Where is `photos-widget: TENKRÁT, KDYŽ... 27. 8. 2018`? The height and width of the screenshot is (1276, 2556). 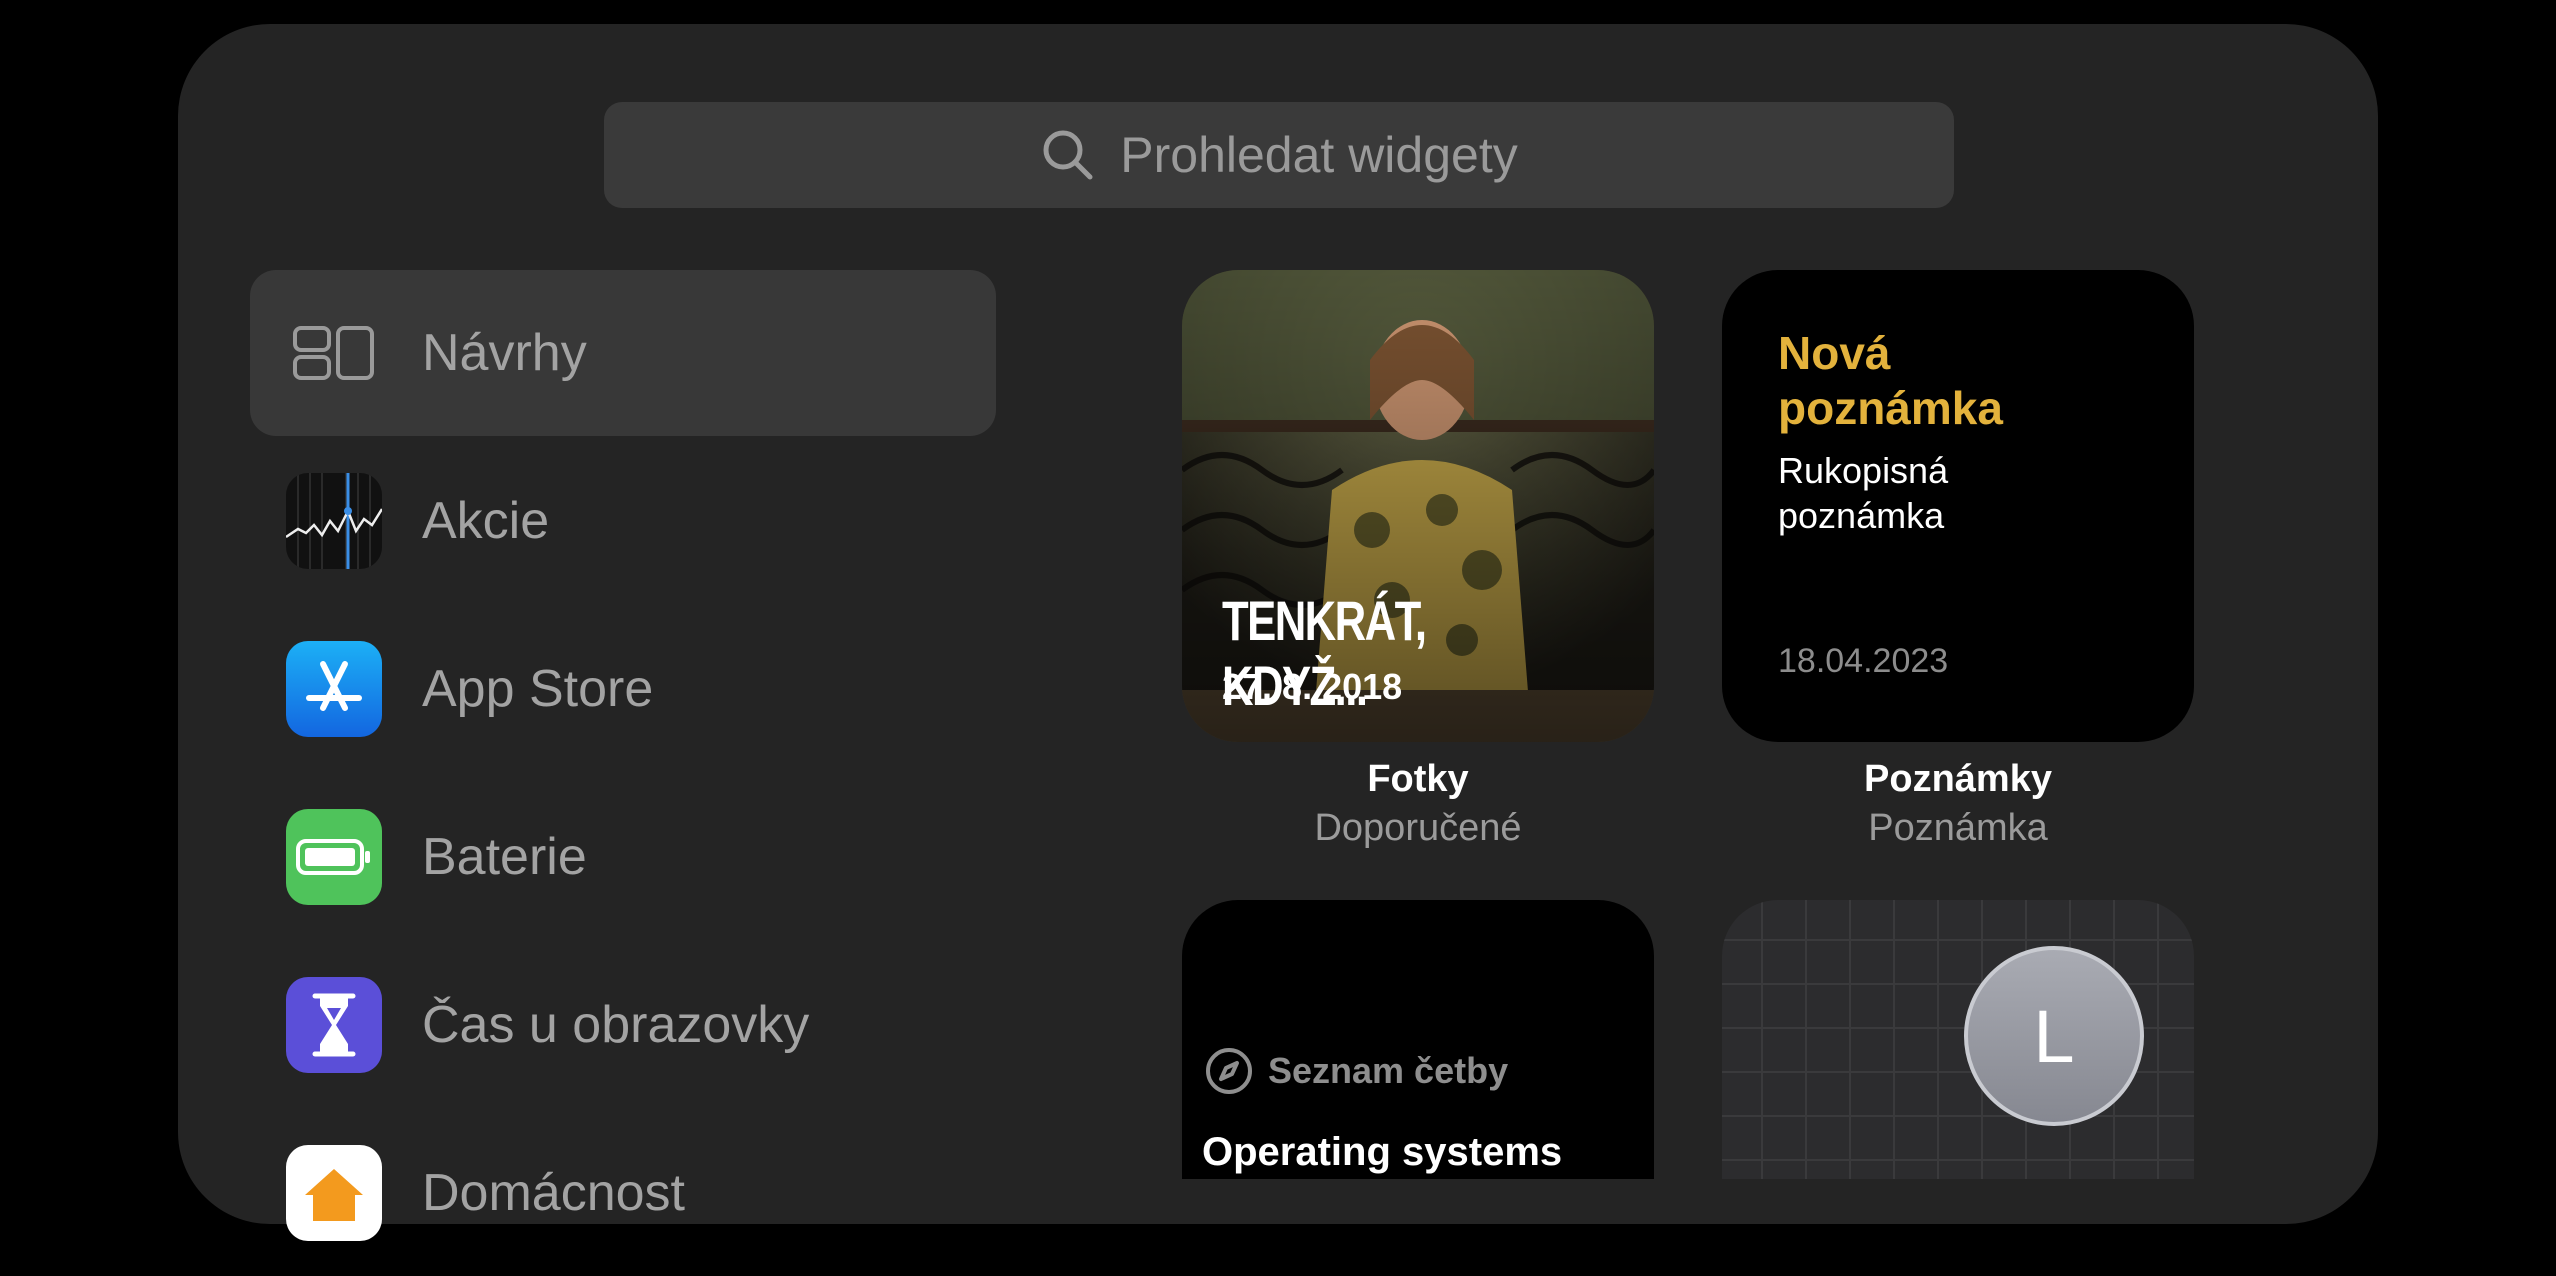 photos-widget: TENKRÁT, KDYŽ... 27. 8. 2018 is located at coordinates (1418, 506).